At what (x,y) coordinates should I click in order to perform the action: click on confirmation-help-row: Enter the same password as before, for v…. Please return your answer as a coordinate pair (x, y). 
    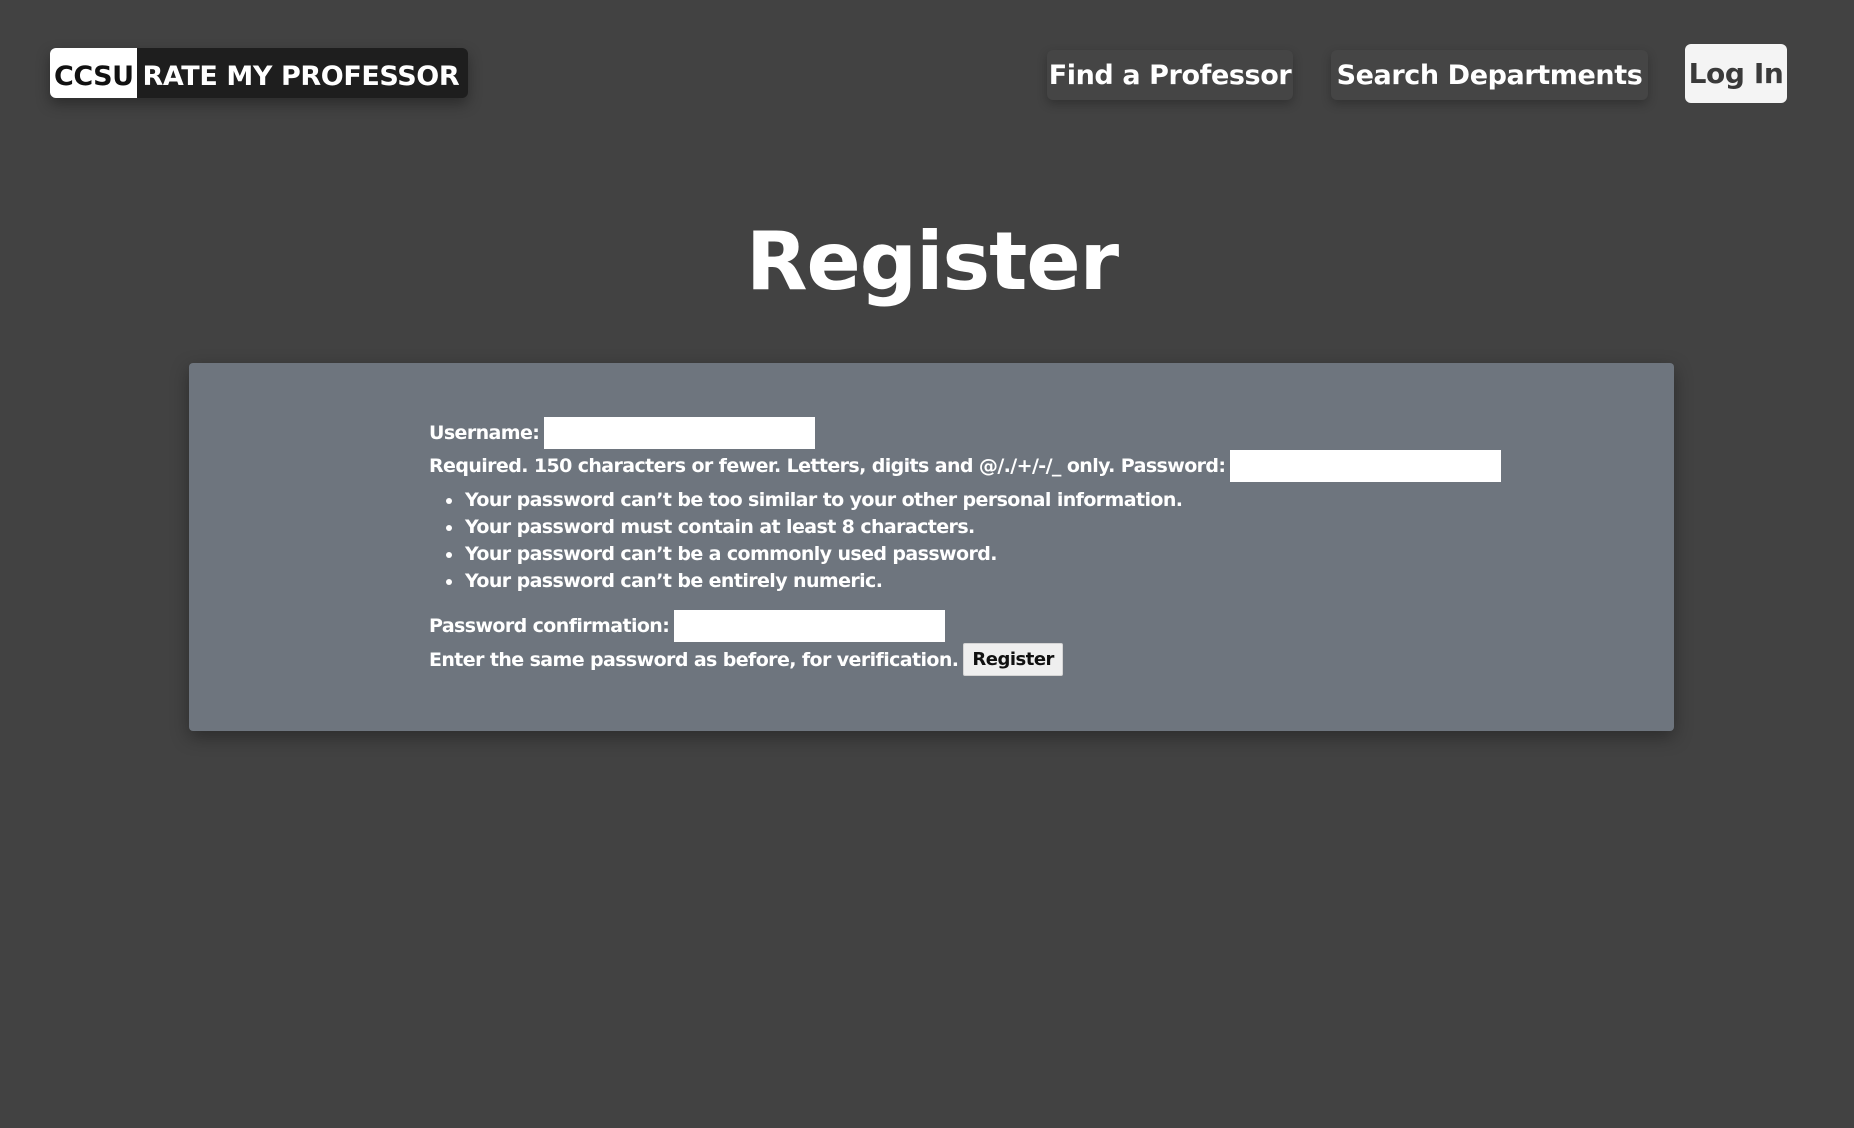
    Looking at the image, I should click on (746, 659).